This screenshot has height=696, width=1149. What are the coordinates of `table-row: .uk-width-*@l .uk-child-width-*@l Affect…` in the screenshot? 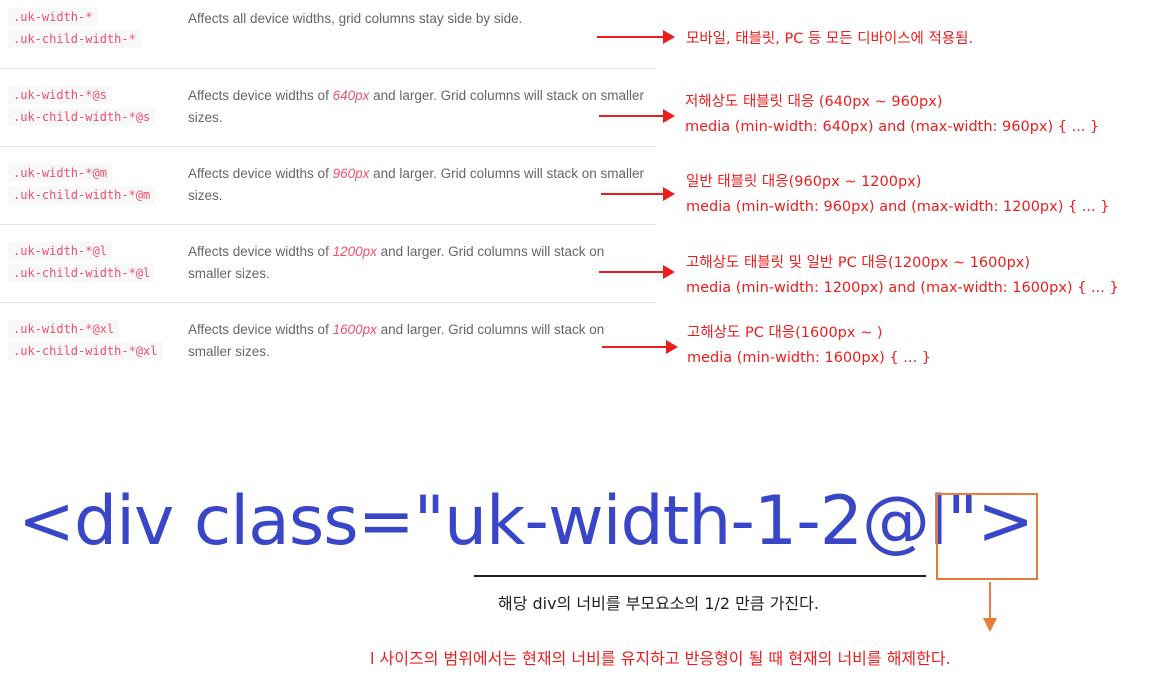 It's located at (328, 264).